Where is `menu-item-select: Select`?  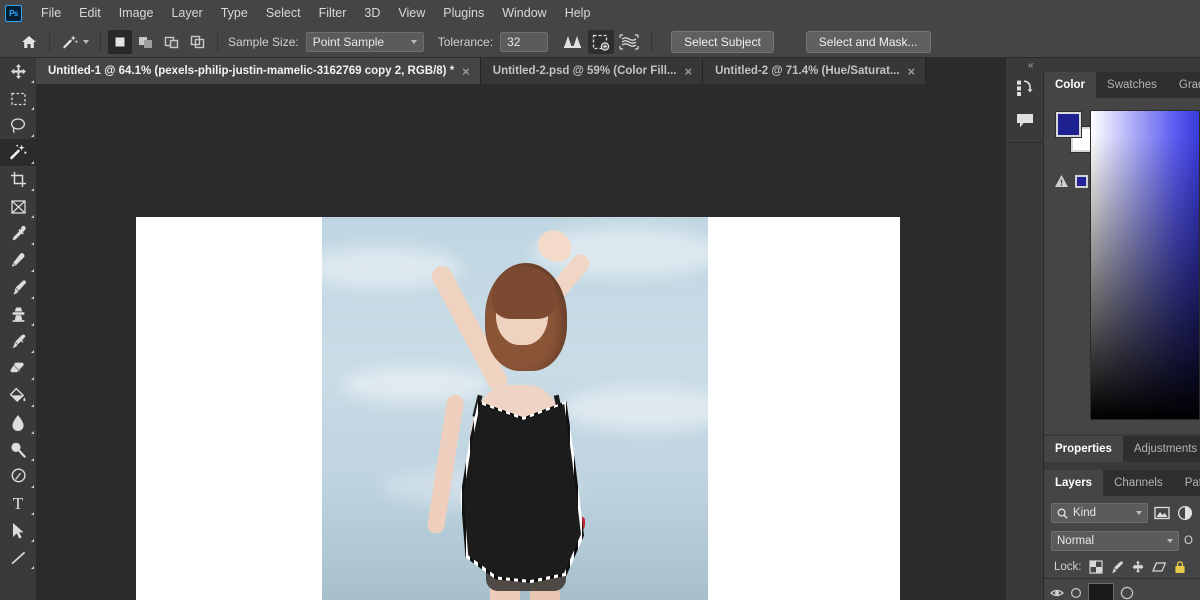 menu-item-select: Select is located at coordinates (283, 13).